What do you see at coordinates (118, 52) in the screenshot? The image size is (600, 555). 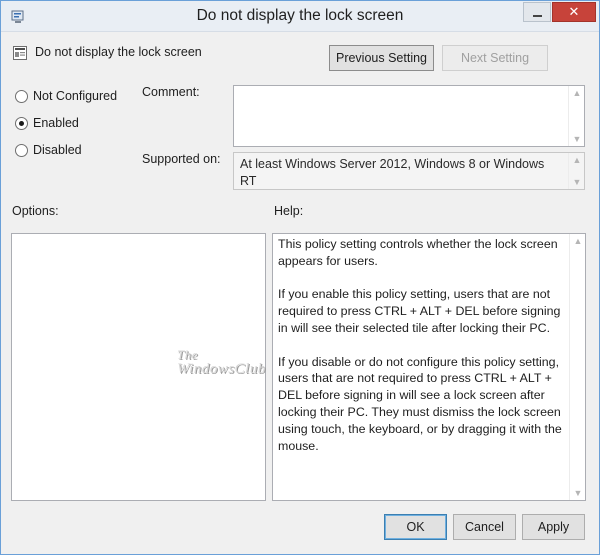 I see `policy-name: Do not display the lock screen` at bounding box center [118, 52].